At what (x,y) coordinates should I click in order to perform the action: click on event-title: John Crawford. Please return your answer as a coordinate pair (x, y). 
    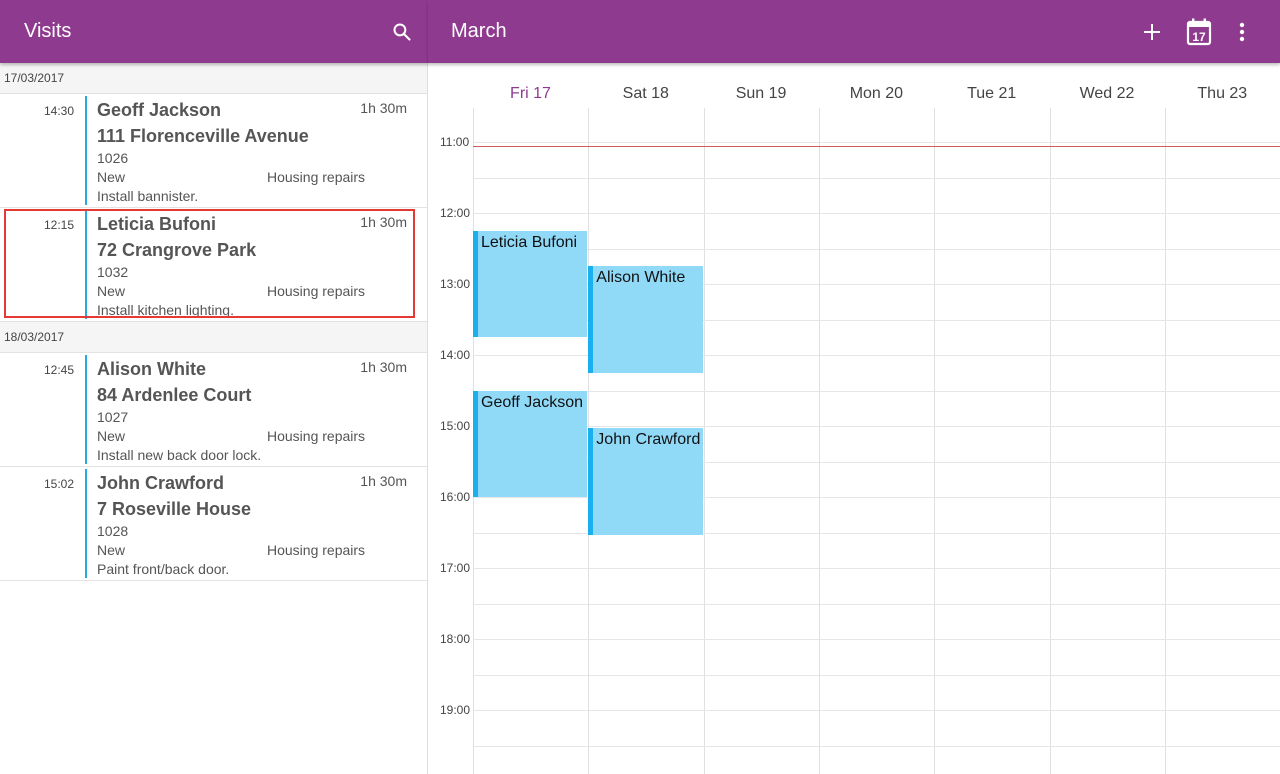
    Looking at the image, I should click on (648, 440).